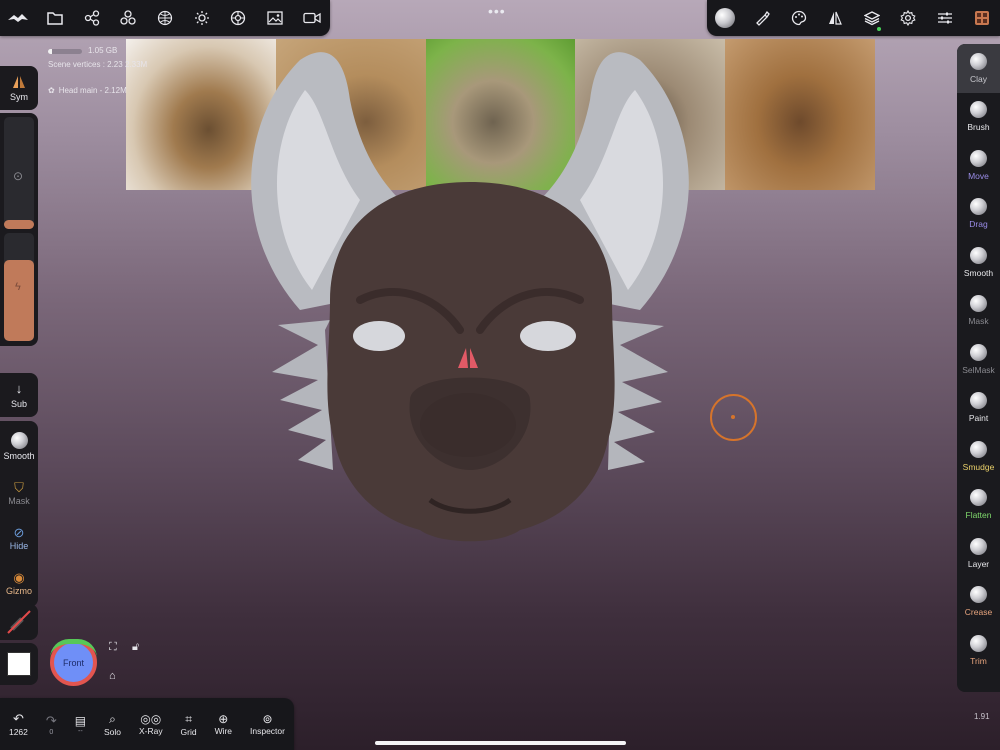 This screenshot has width=1000, height=750. Describe the element at coordinates (19, 514) in the screenshot. I see `quick-tools-panel: Smooth ⛉ Mask ⊘ Hide ◉ Gizmo` at that location.